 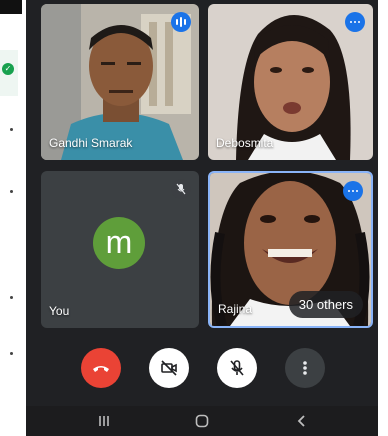 I want to click on more-vertical-icon, so click(x=305, y=368).